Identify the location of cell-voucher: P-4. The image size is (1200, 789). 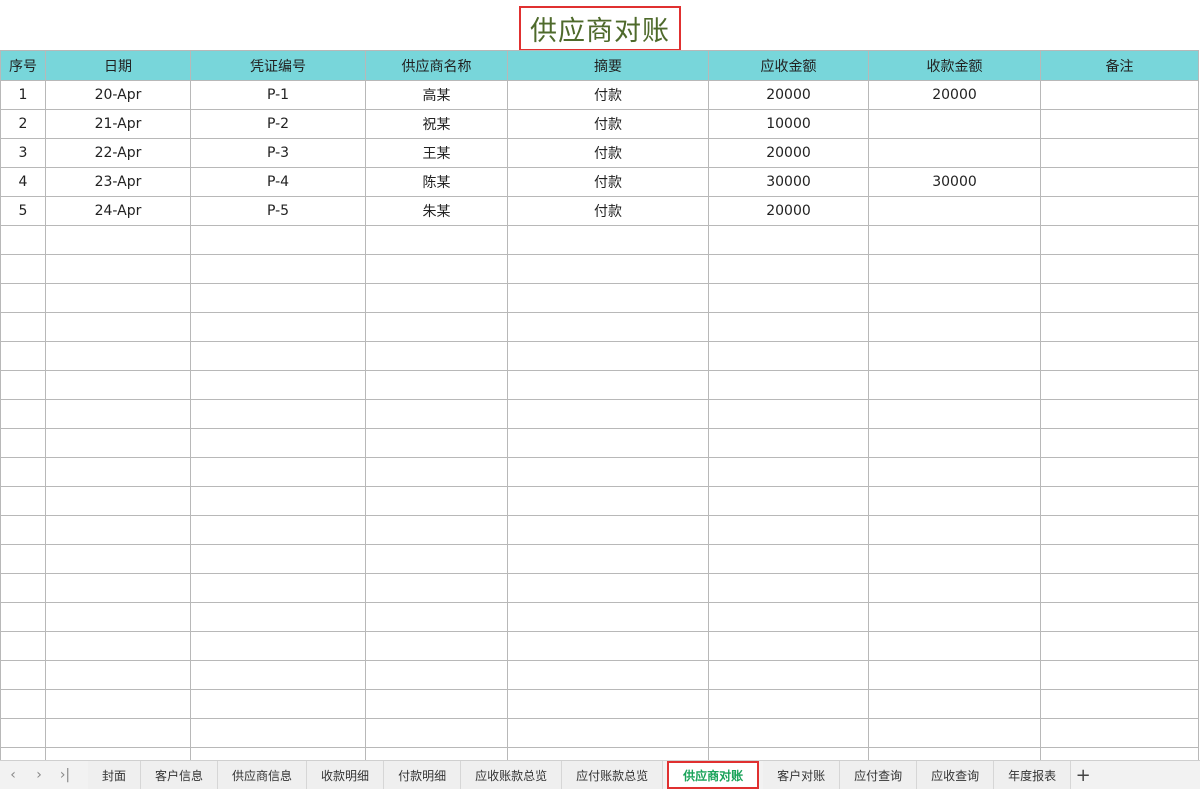
(278, 182).